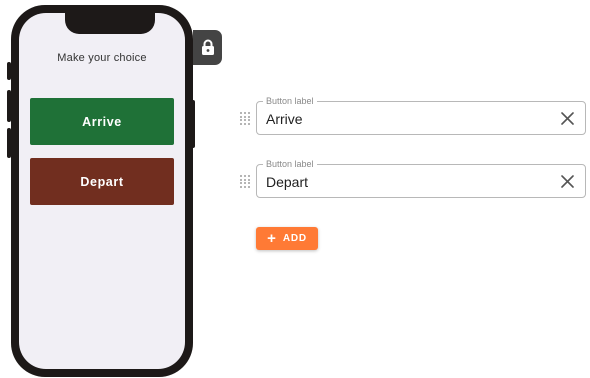  I want to click on field-value: Arrive, so click(284, 119).